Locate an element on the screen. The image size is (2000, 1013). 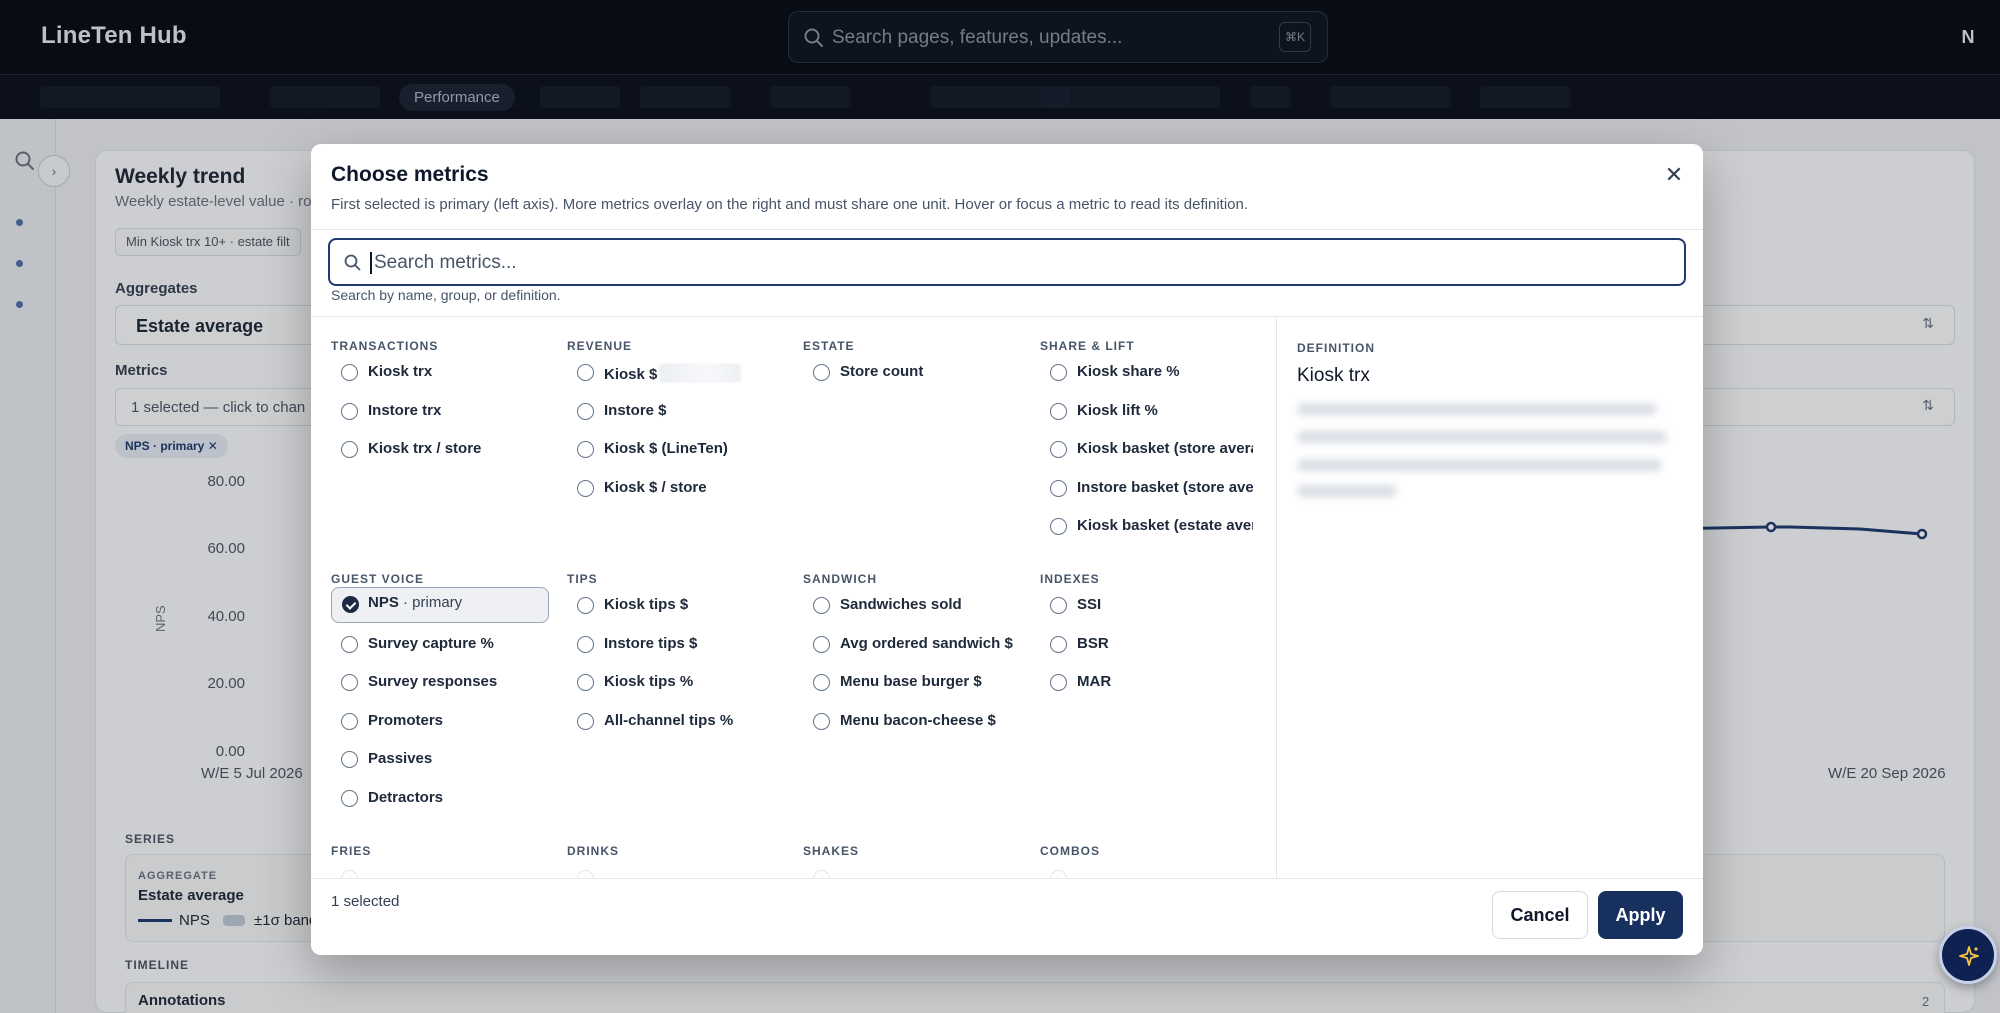
group-title-estate: ESTATE is located at coordinates (829, 346).